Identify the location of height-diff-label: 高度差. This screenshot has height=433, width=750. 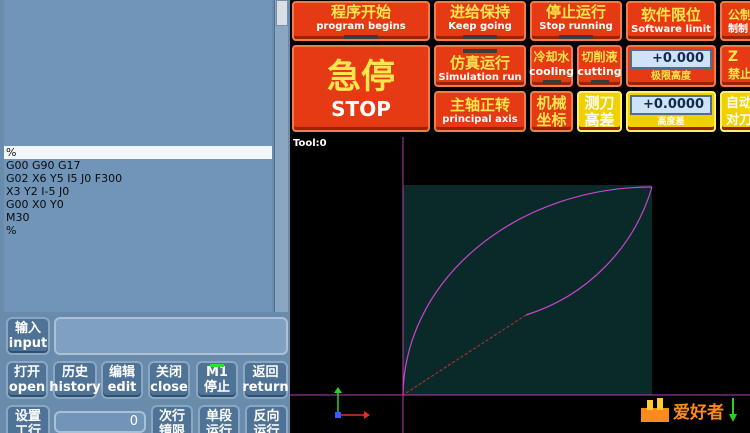
(671, 122).